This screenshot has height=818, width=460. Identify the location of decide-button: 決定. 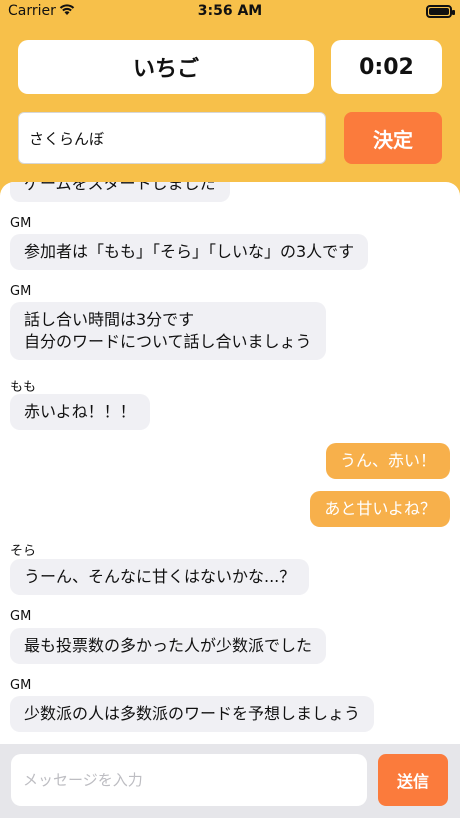
(393, 138).